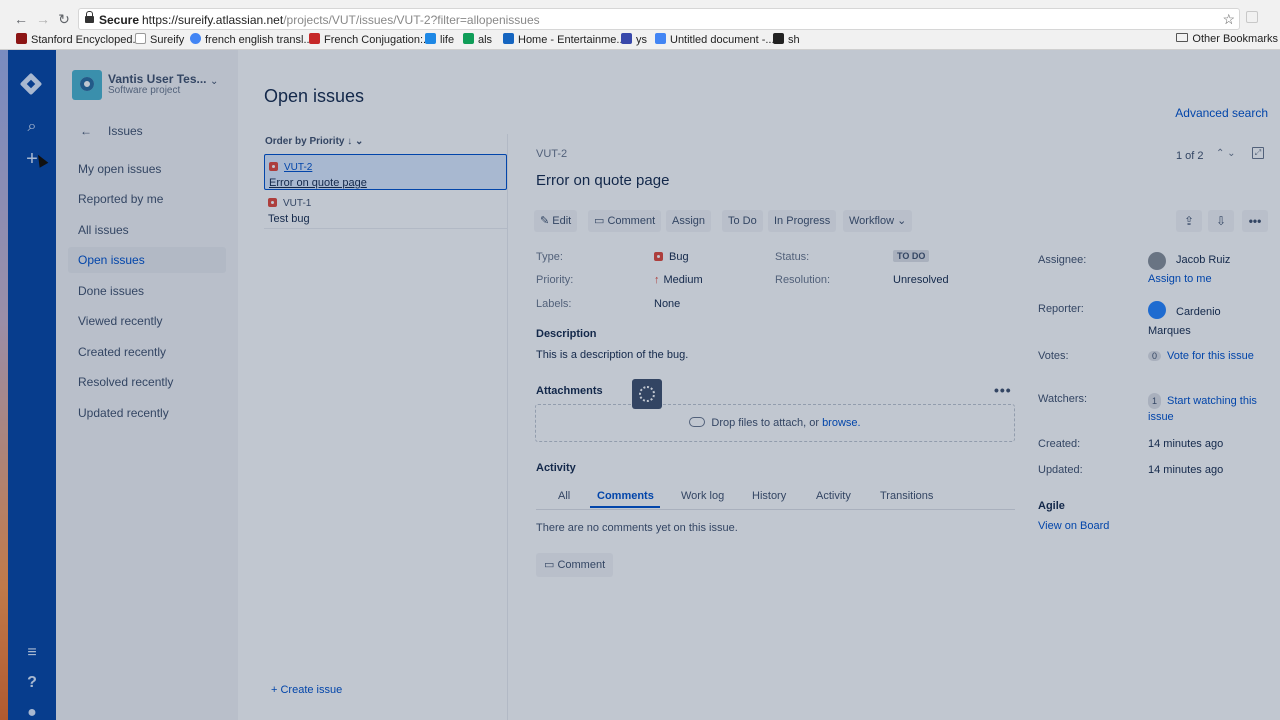 The image size is (1280, 720). I want to click on status-badge: TO DO, so click(911, 256).